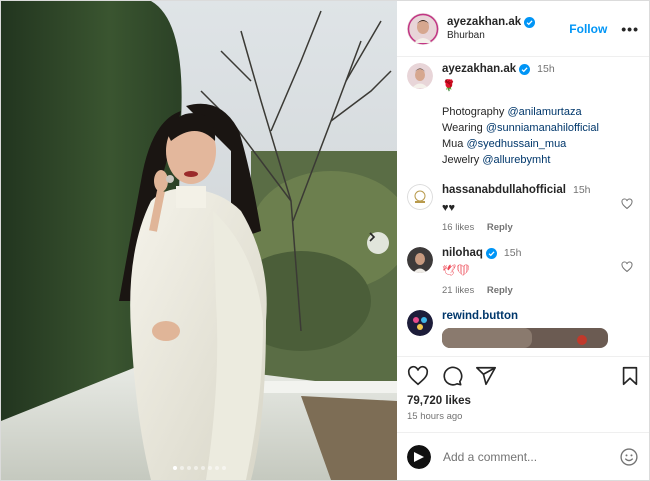 The image size is (650, 481). What do you see at coordinates (523, 401) in the screenshot?
I see `likes-count: 79,720 likes` at bounding box center [523, 401].